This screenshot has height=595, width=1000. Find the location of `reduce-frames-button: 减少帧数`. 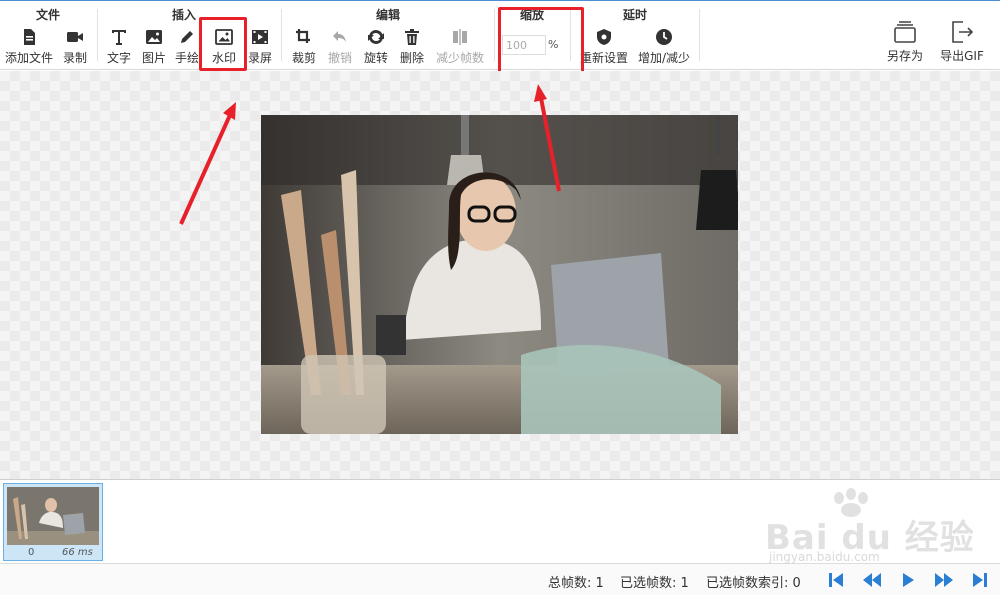

reduce-frames-button: 减少帧数 is located at coordinates (460, 45).